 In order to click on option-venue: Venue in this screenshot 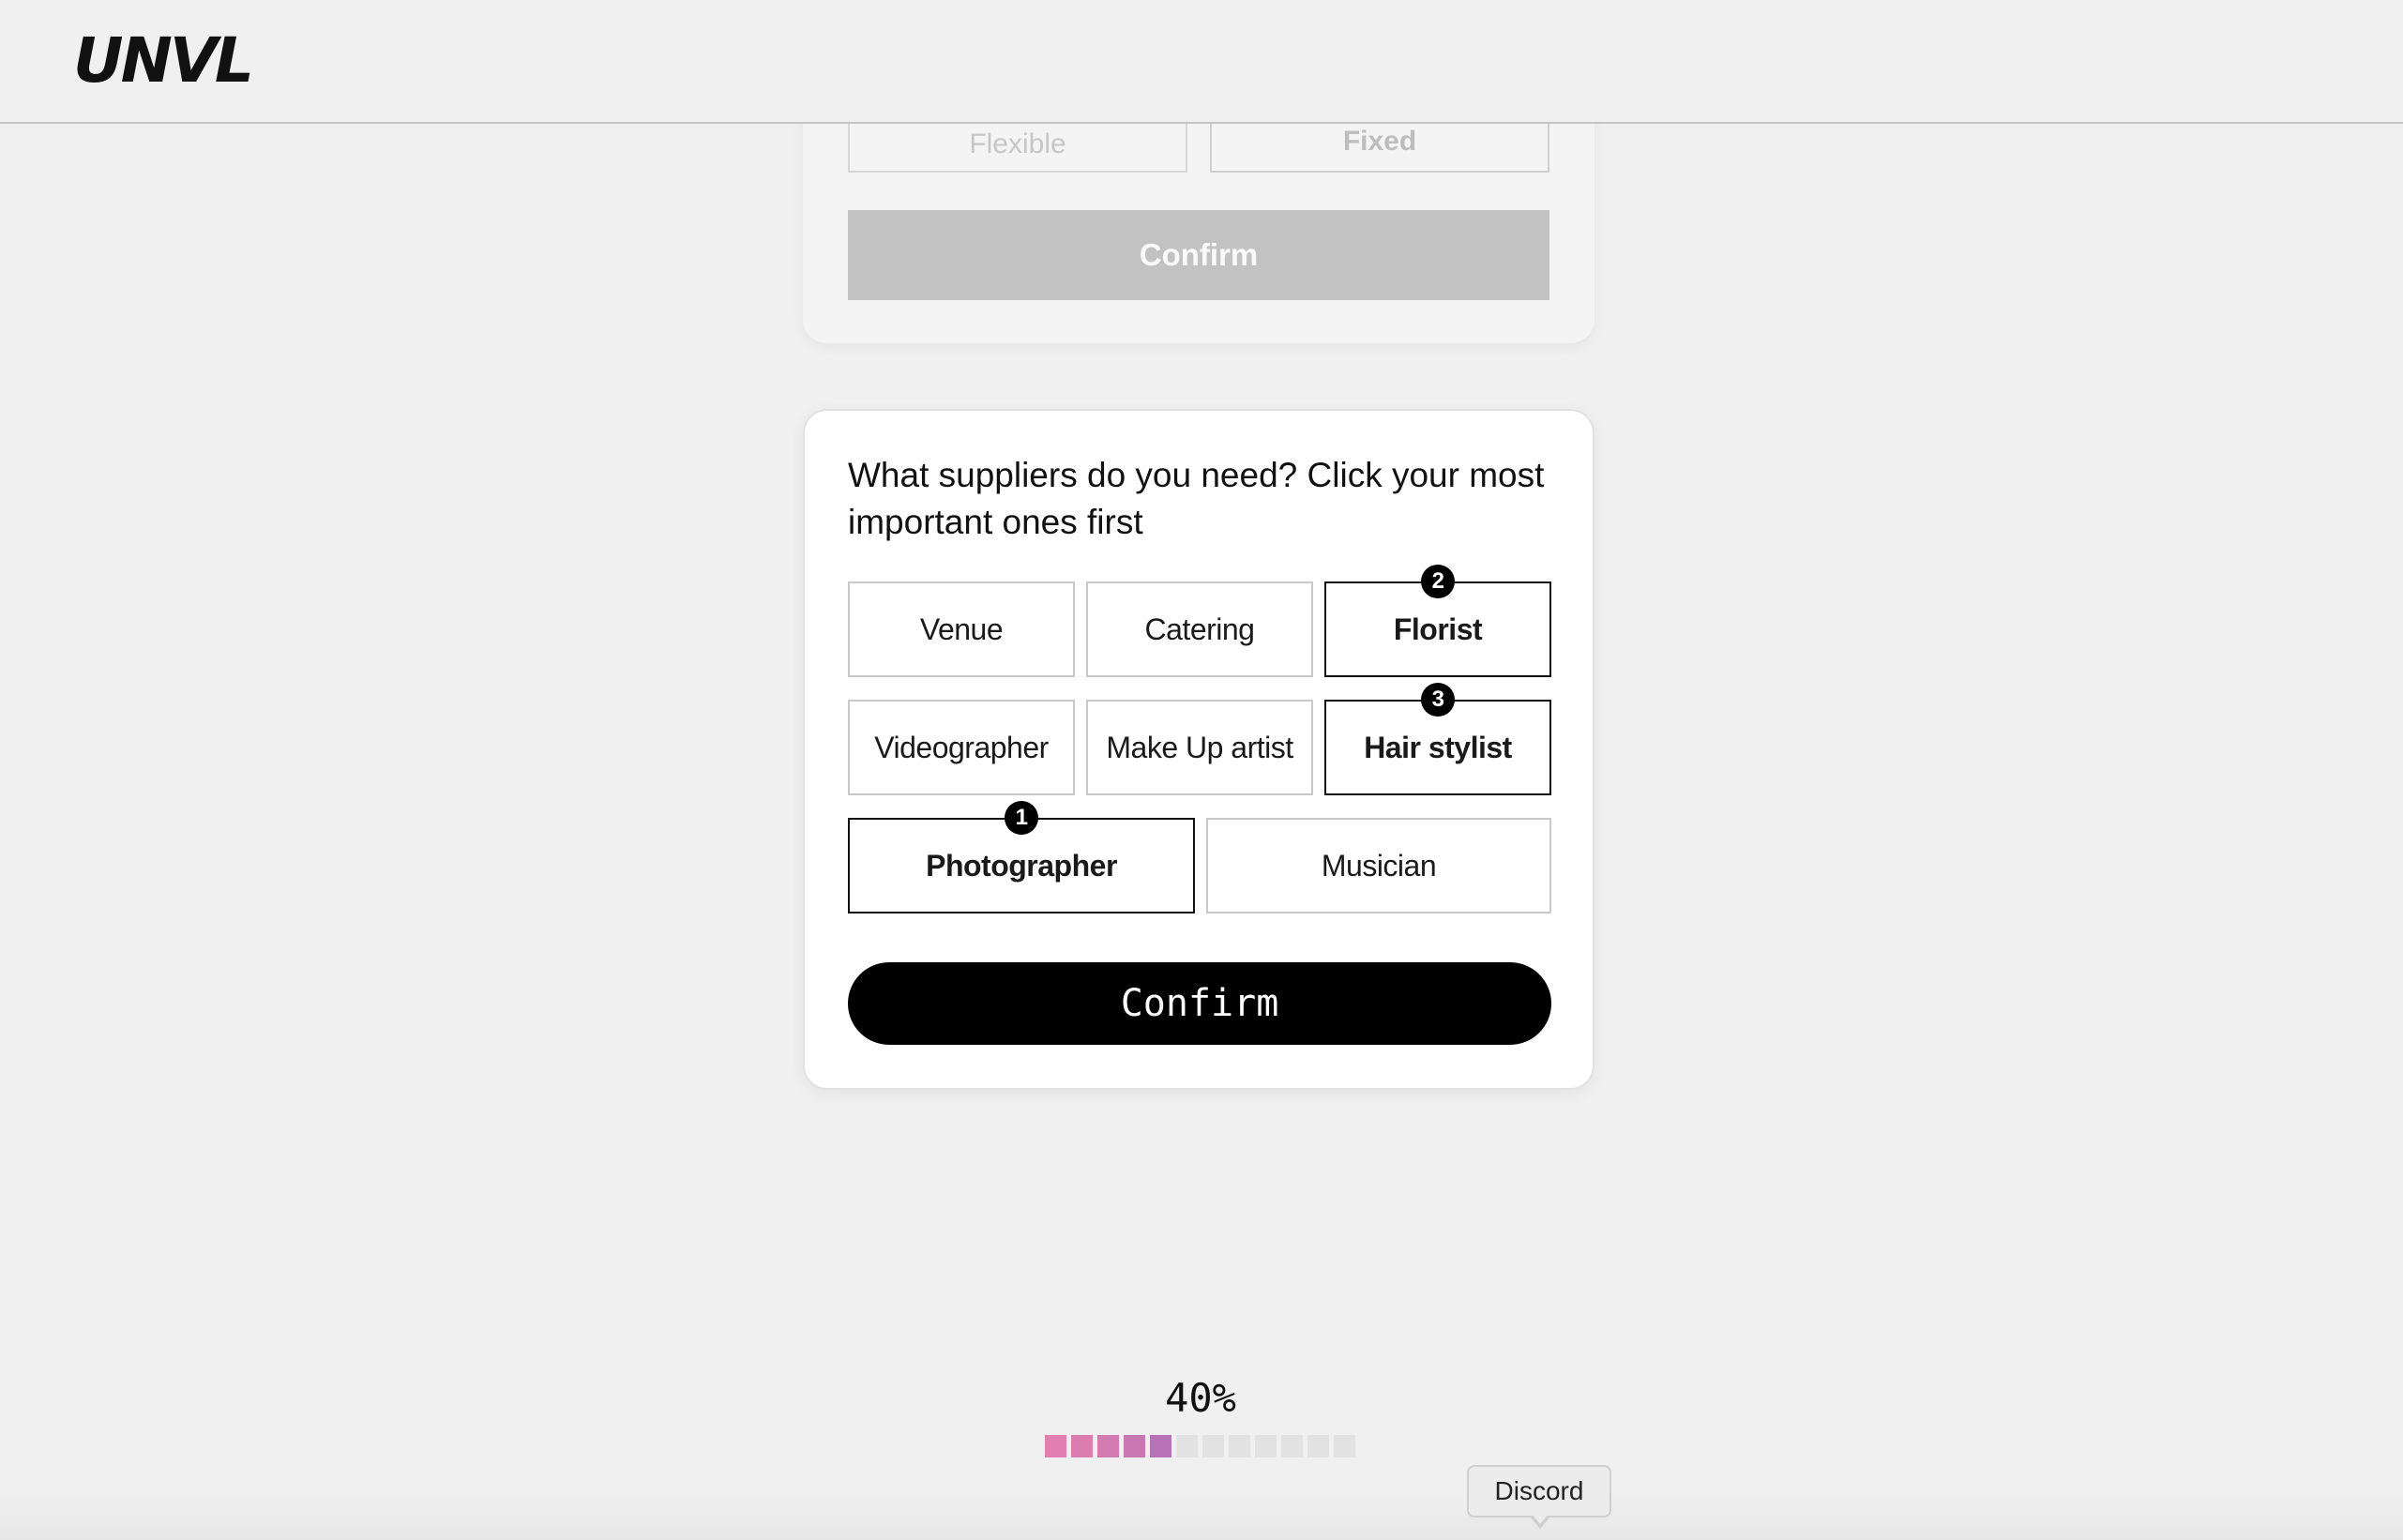, I will do `click(961, 629)`.